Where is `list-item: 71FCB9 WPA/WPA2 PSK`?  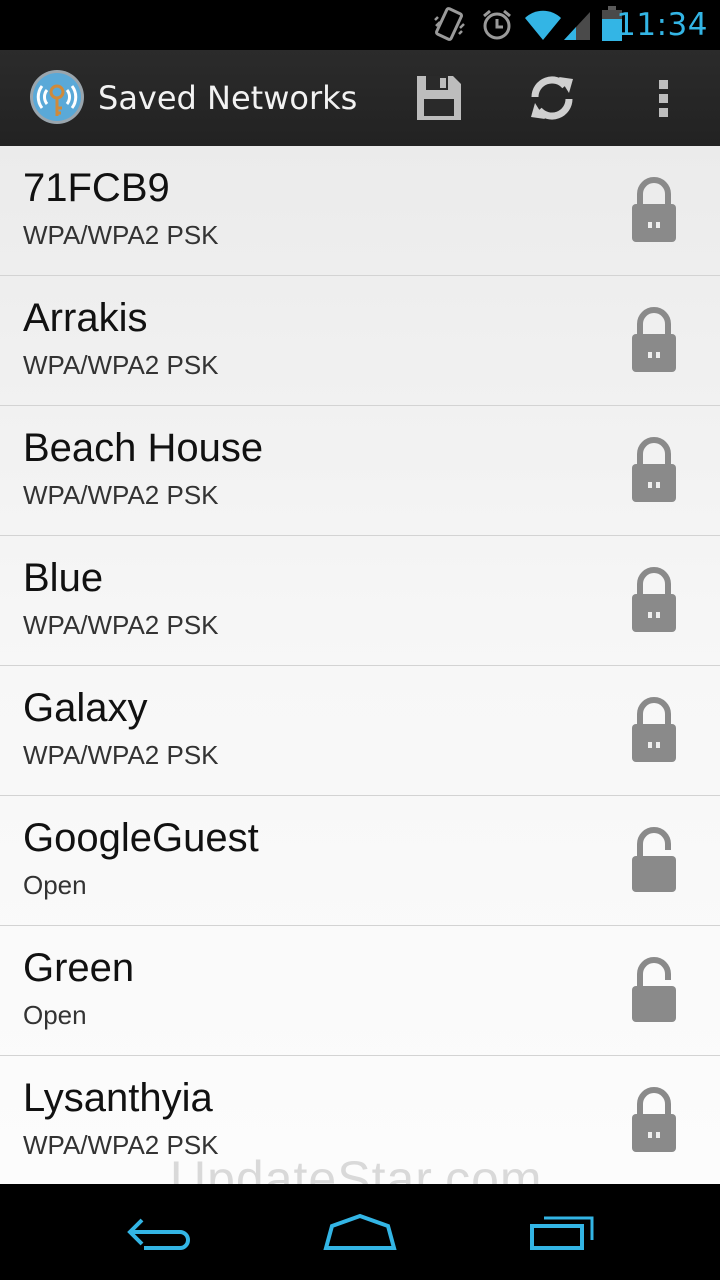
list-item: 71FCB9 WPA/WPA2 PSK is located at coordinates (360, 211).